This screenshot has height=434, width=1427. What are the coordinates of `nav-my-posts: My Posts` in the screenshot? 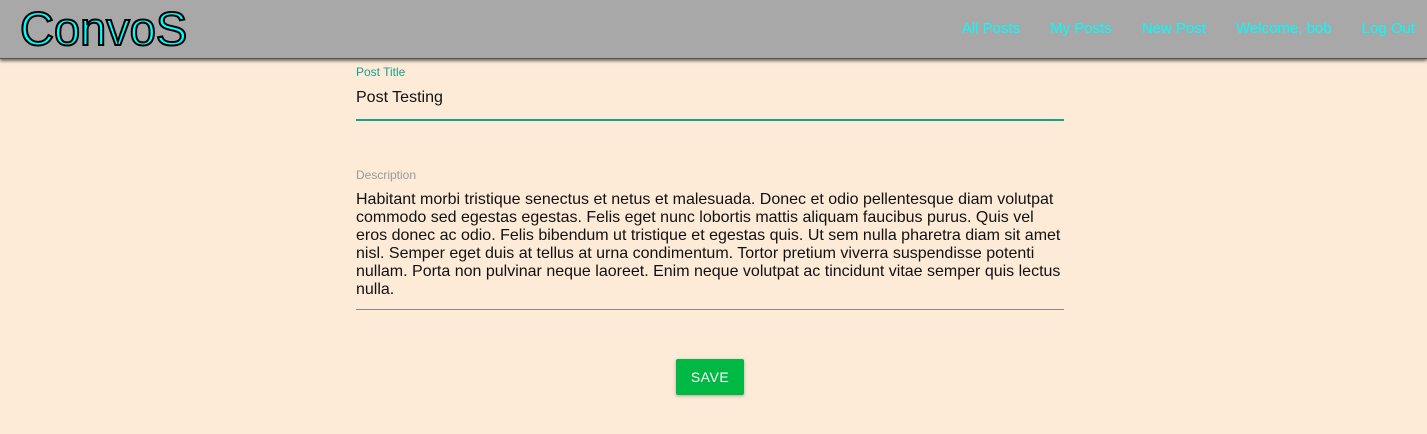 It's located at (1081, 29).